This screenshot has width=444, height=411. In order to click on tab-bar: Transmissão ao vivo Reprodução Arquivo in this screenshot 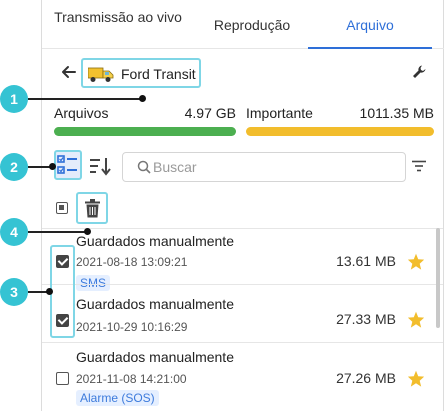, I will do `click(243, 24)`.